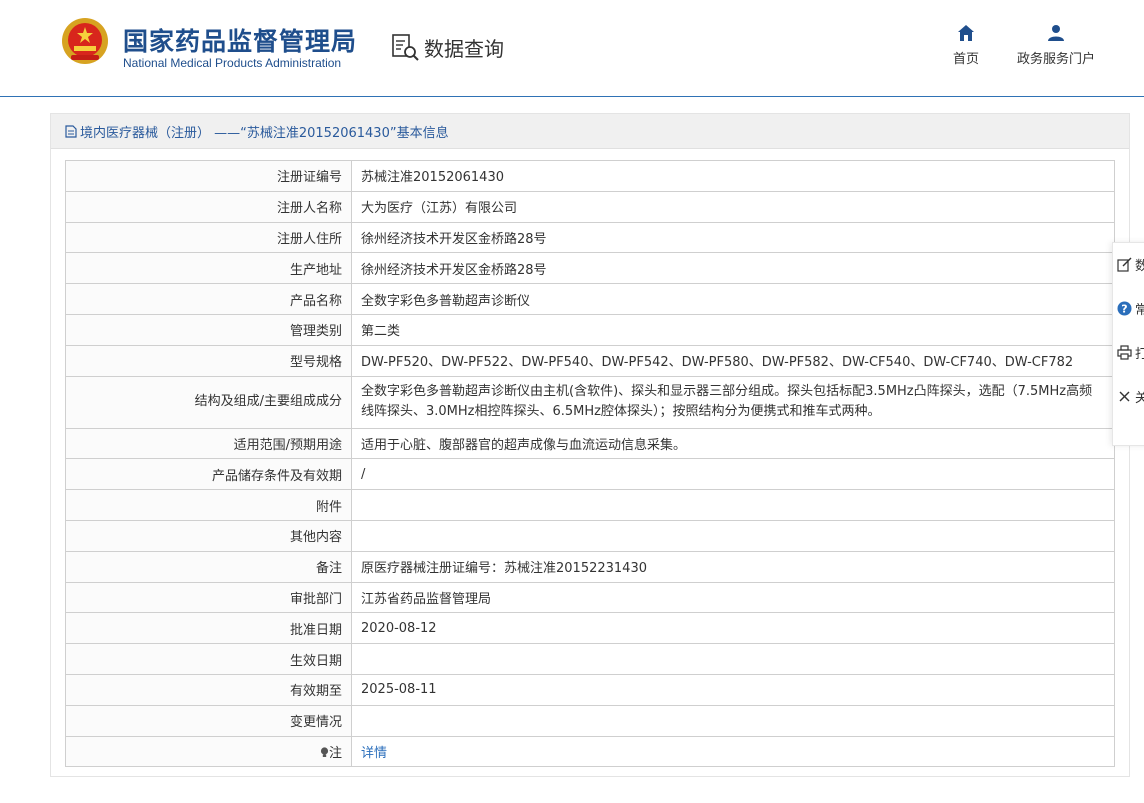  I want to click on table-row: 注 详情, so click(590, 751).